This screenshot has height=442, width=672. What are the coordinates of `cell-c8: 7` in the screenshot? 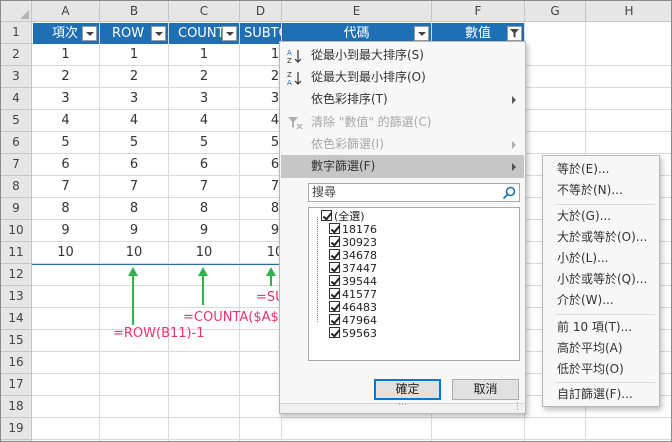 It's located at (204, 186).